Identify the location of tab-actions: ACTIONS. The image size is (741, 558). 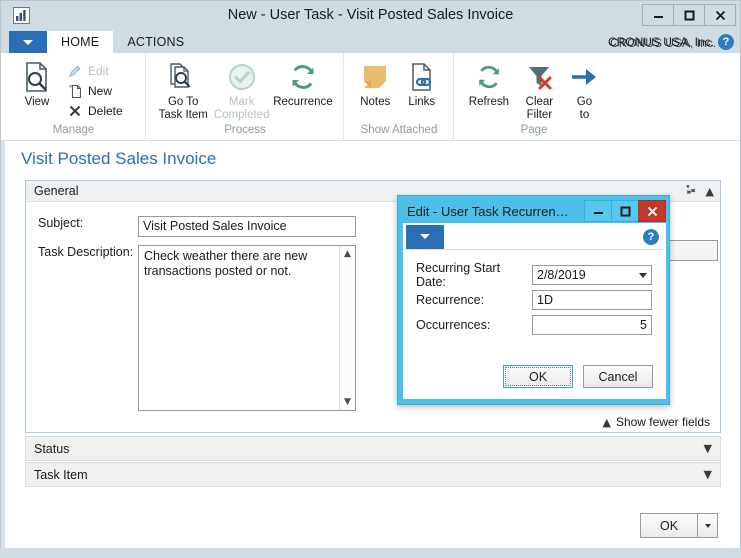
(155, 42).